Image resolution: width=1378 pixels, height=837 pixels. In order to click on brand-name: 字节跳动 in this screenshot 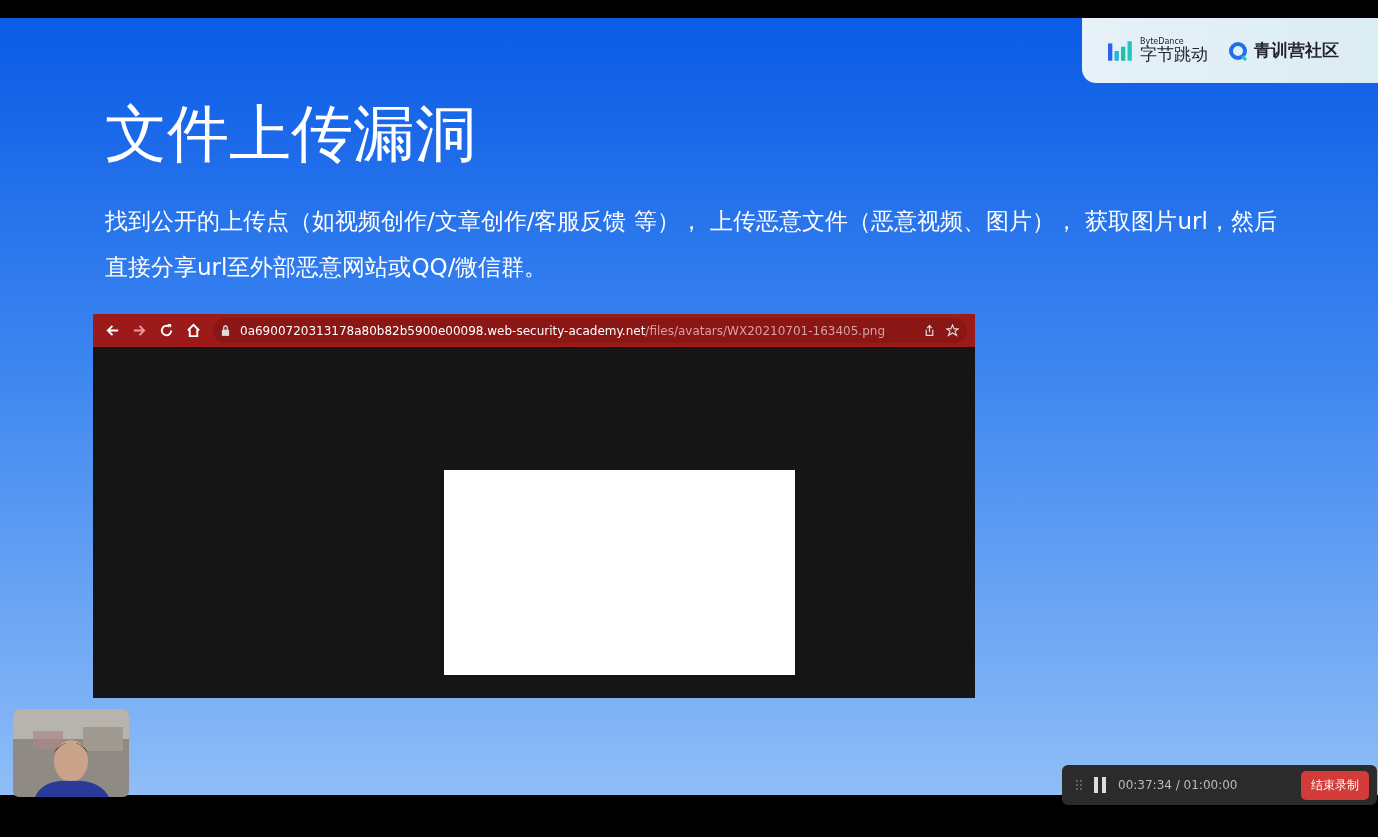, I will do `click(1174, 54)`.